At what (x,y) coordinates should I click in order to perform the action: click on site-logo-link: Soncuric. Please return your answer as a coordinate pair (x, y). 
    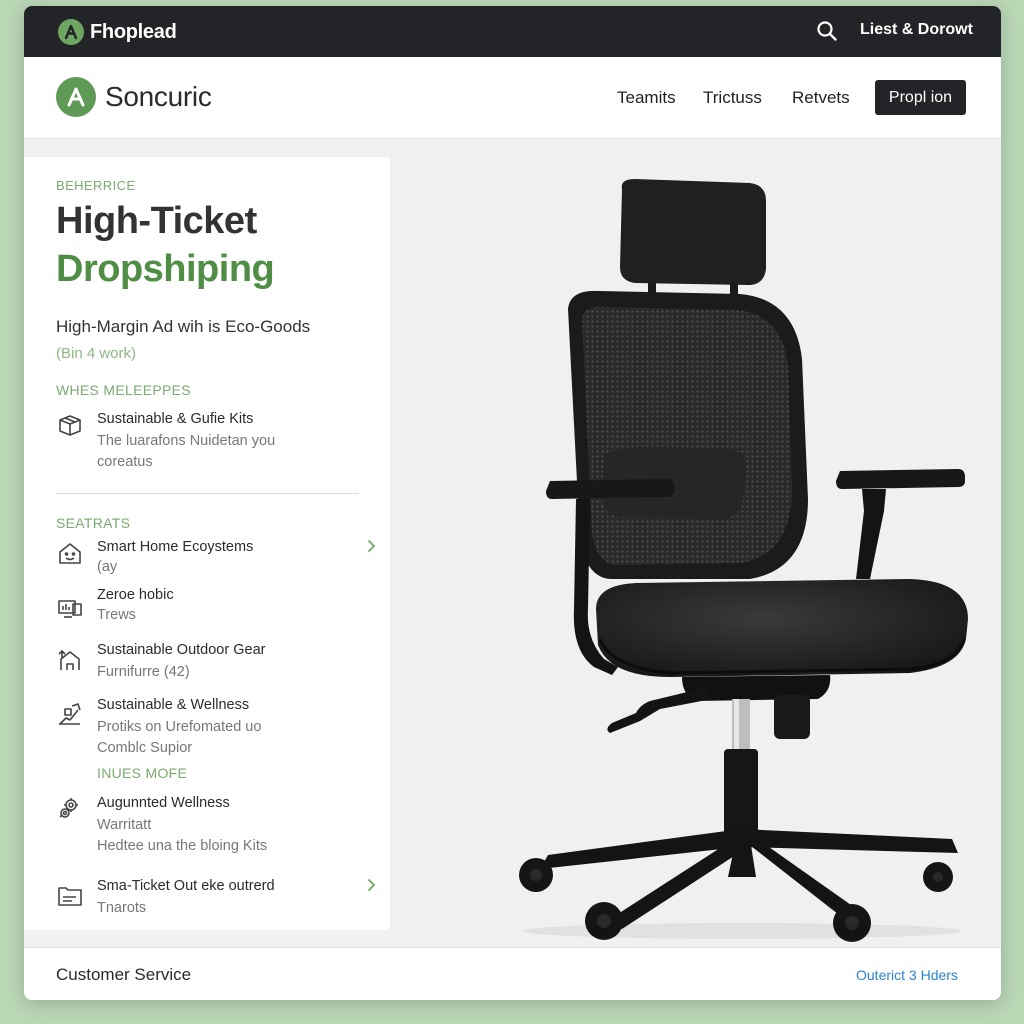
    Looking at the image, I should click on (134, 97).